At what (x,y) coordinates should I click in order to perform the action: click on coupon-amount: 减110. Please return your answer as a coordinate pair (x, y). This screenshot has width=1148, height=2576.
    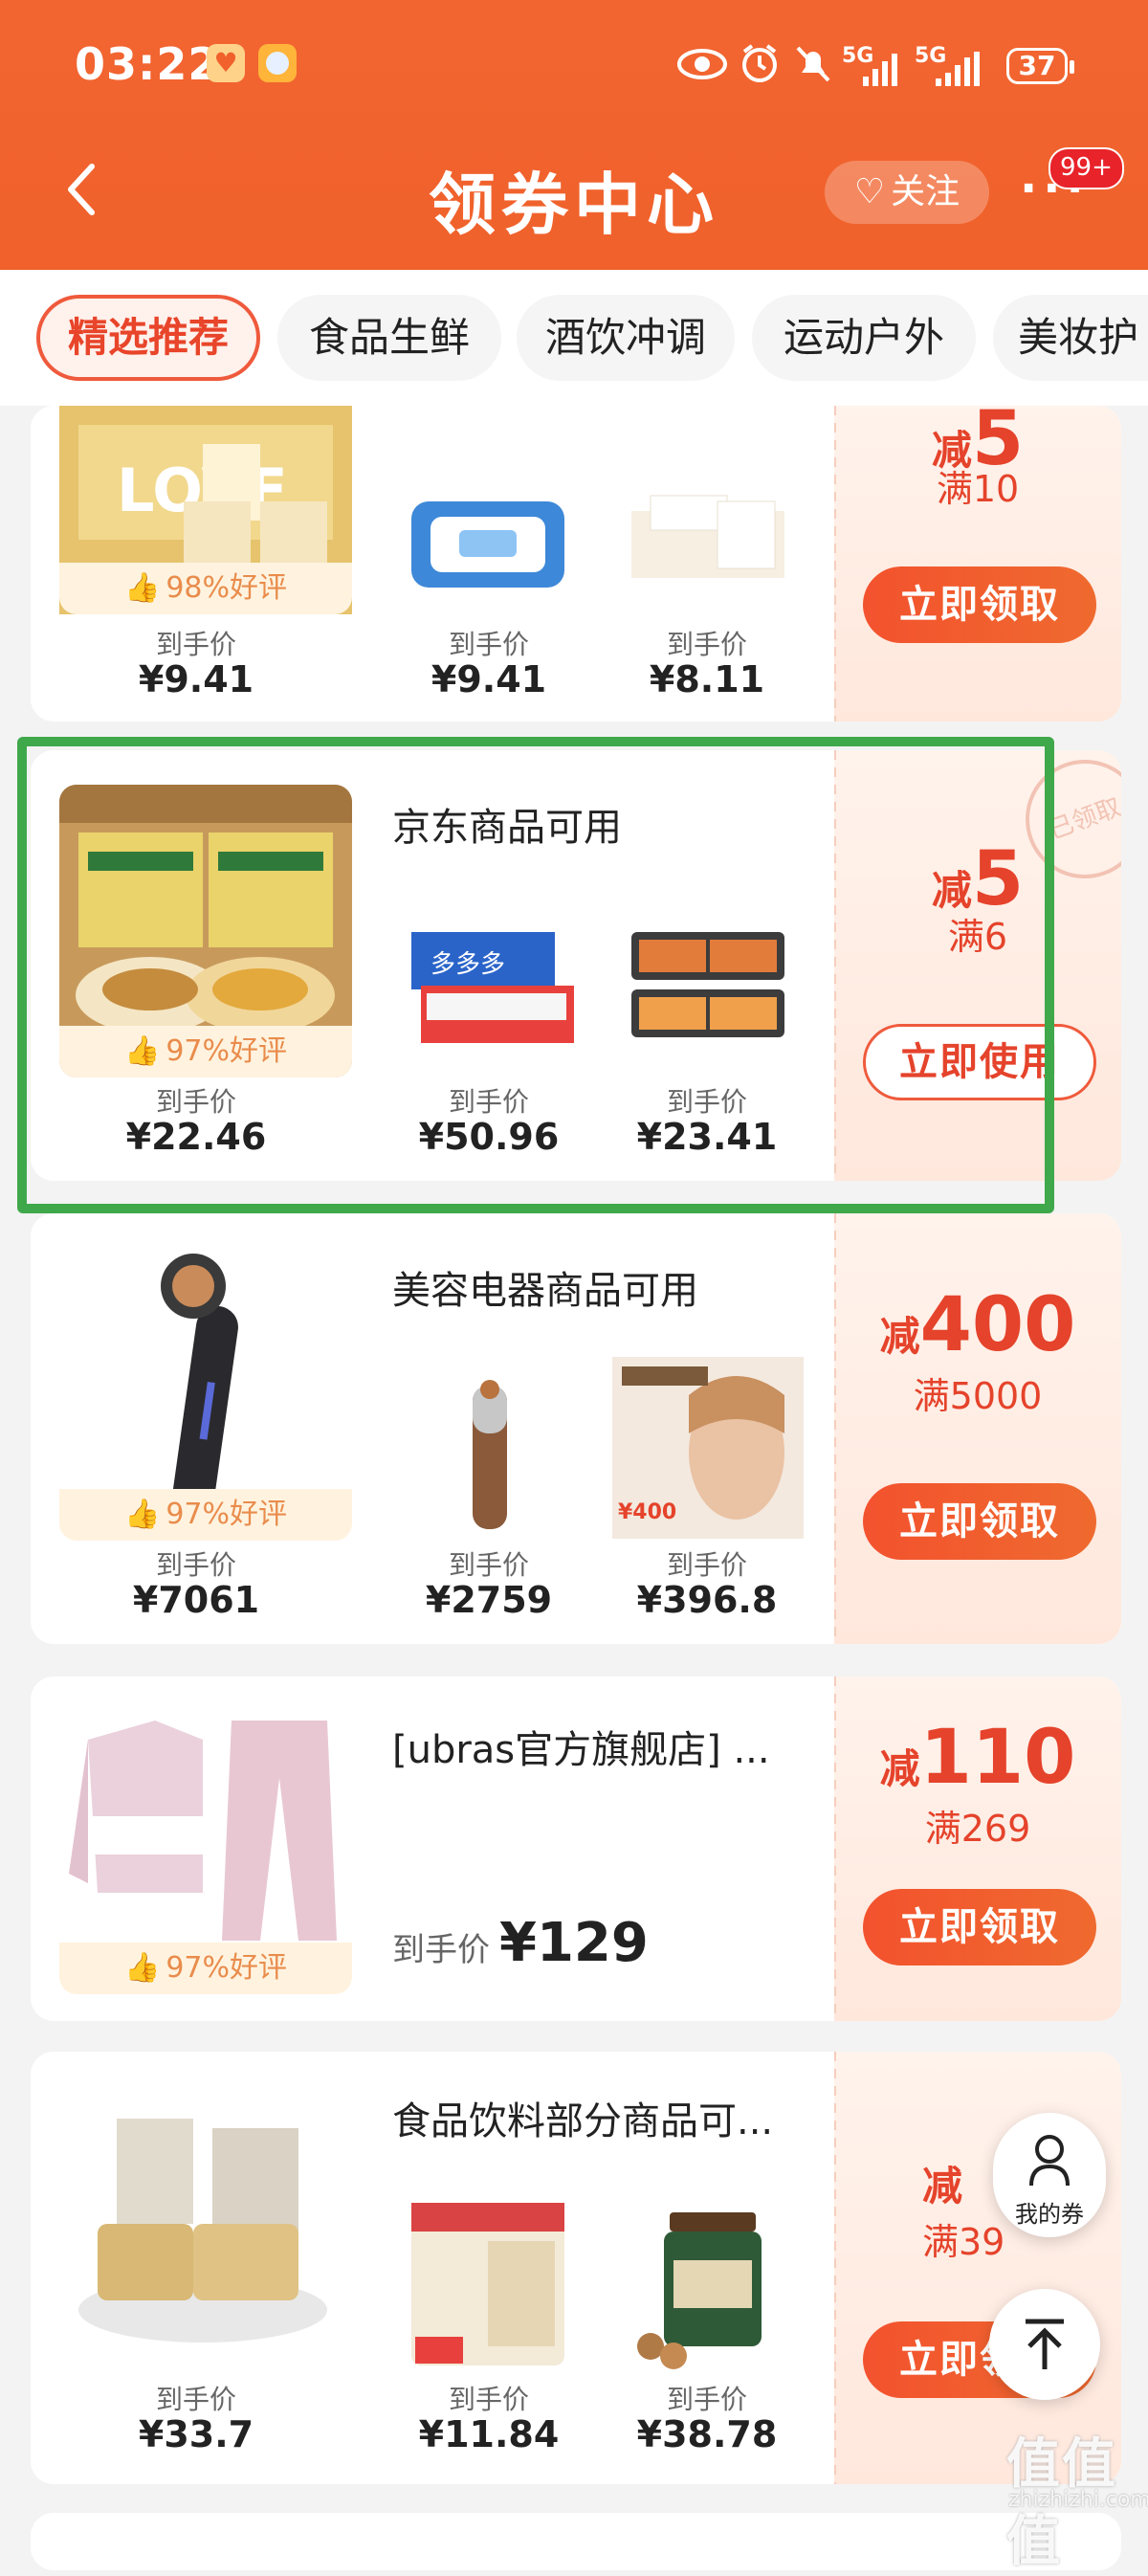
    Looking at the image, I should click on (978, 1758).